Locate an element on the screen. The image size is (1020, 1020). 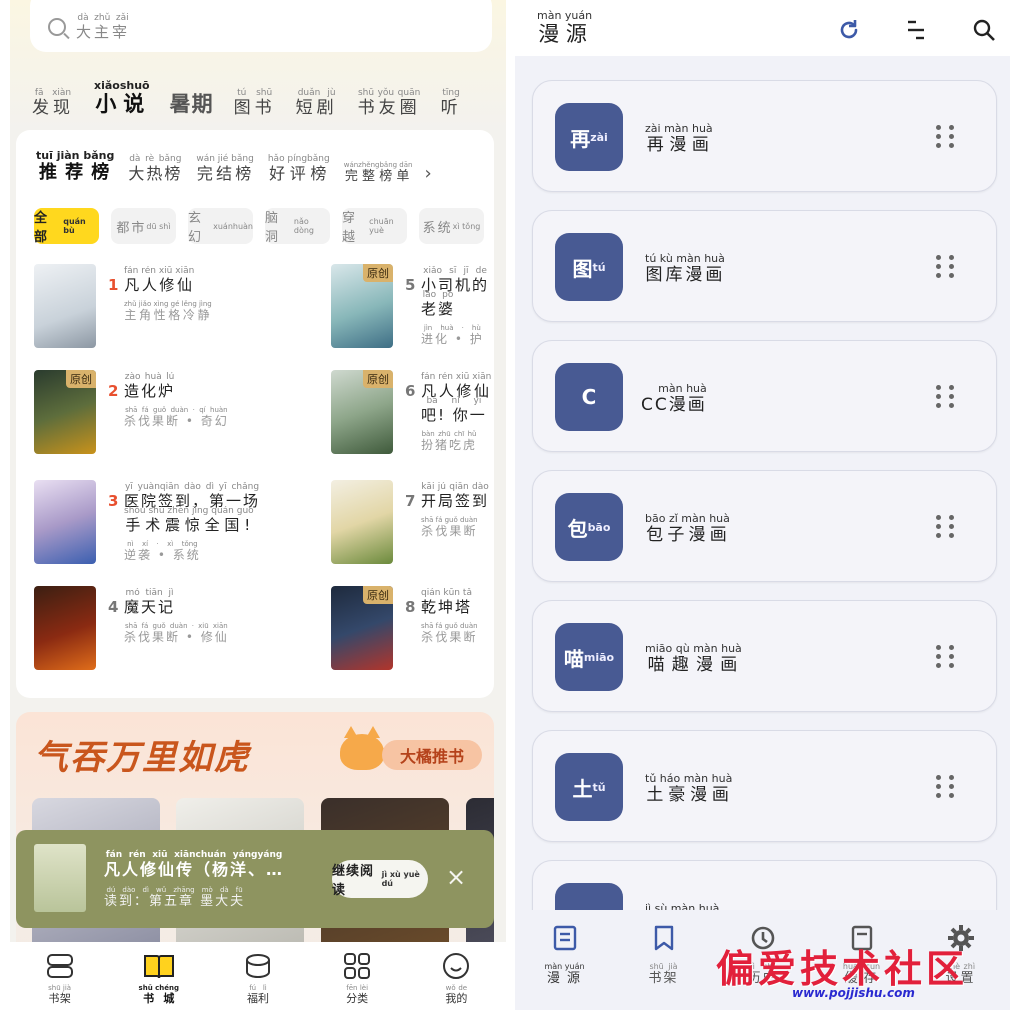
nav-mine: 我的wǒ de is located at coordinates (456, 979).